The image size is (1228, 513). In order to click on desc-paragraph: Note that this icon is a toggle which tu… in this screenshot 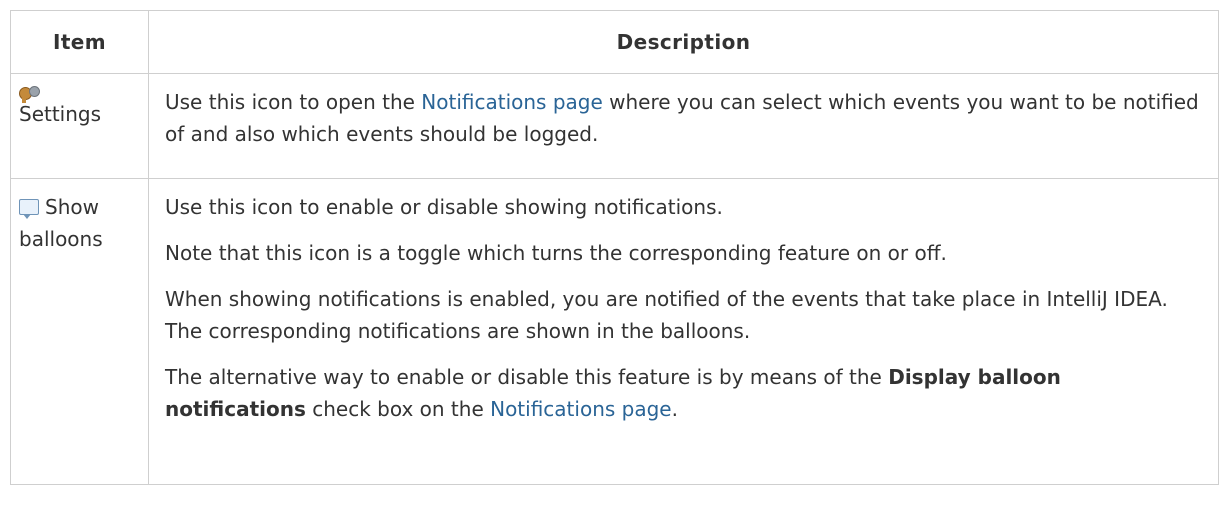, I will do `click(556, 253)`.